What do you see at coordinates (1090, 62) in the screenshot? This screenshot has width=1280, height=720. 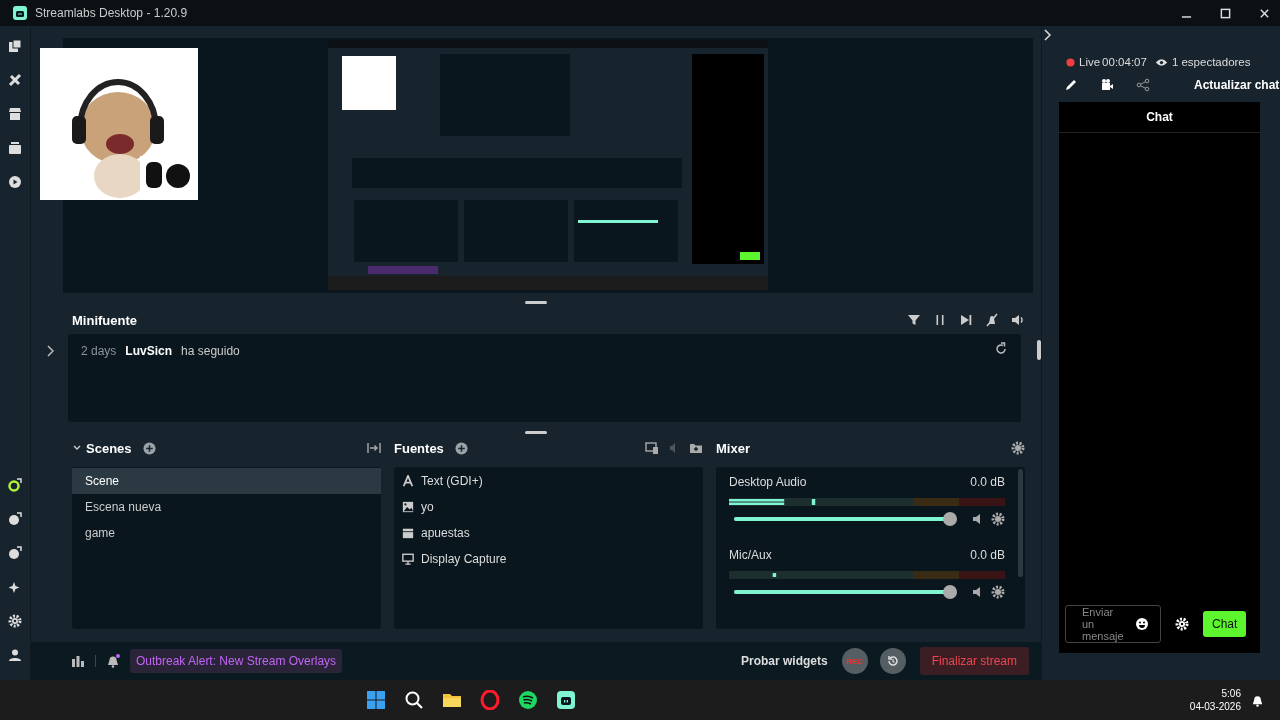 I see `live-label: Live` at bounding box center [1090, 62].